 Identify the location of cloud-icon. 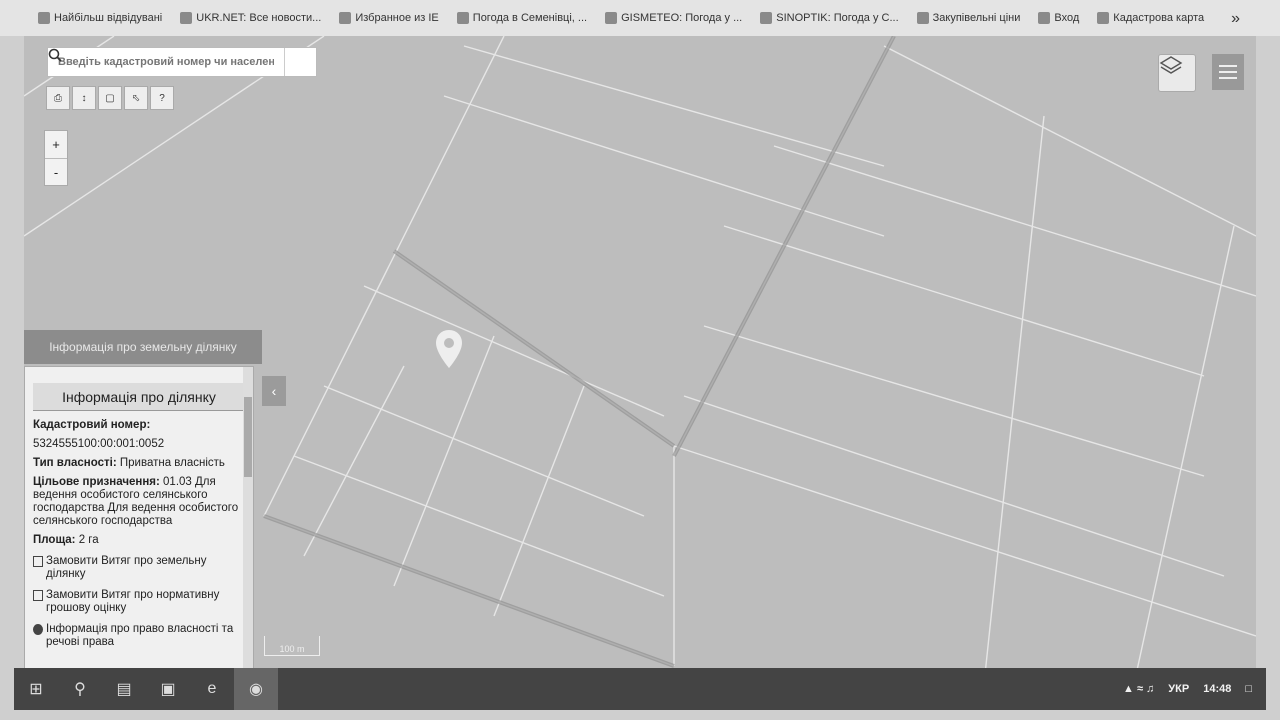
(462, 18).